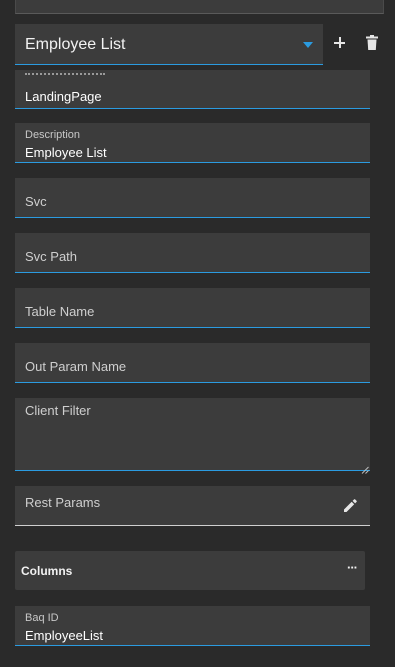 This screenshot has width=395, height=667. What do you see at coordinates (192, 198) in the screenshot?
I see `svc-field: Svc` at bounding box center [192, 198].